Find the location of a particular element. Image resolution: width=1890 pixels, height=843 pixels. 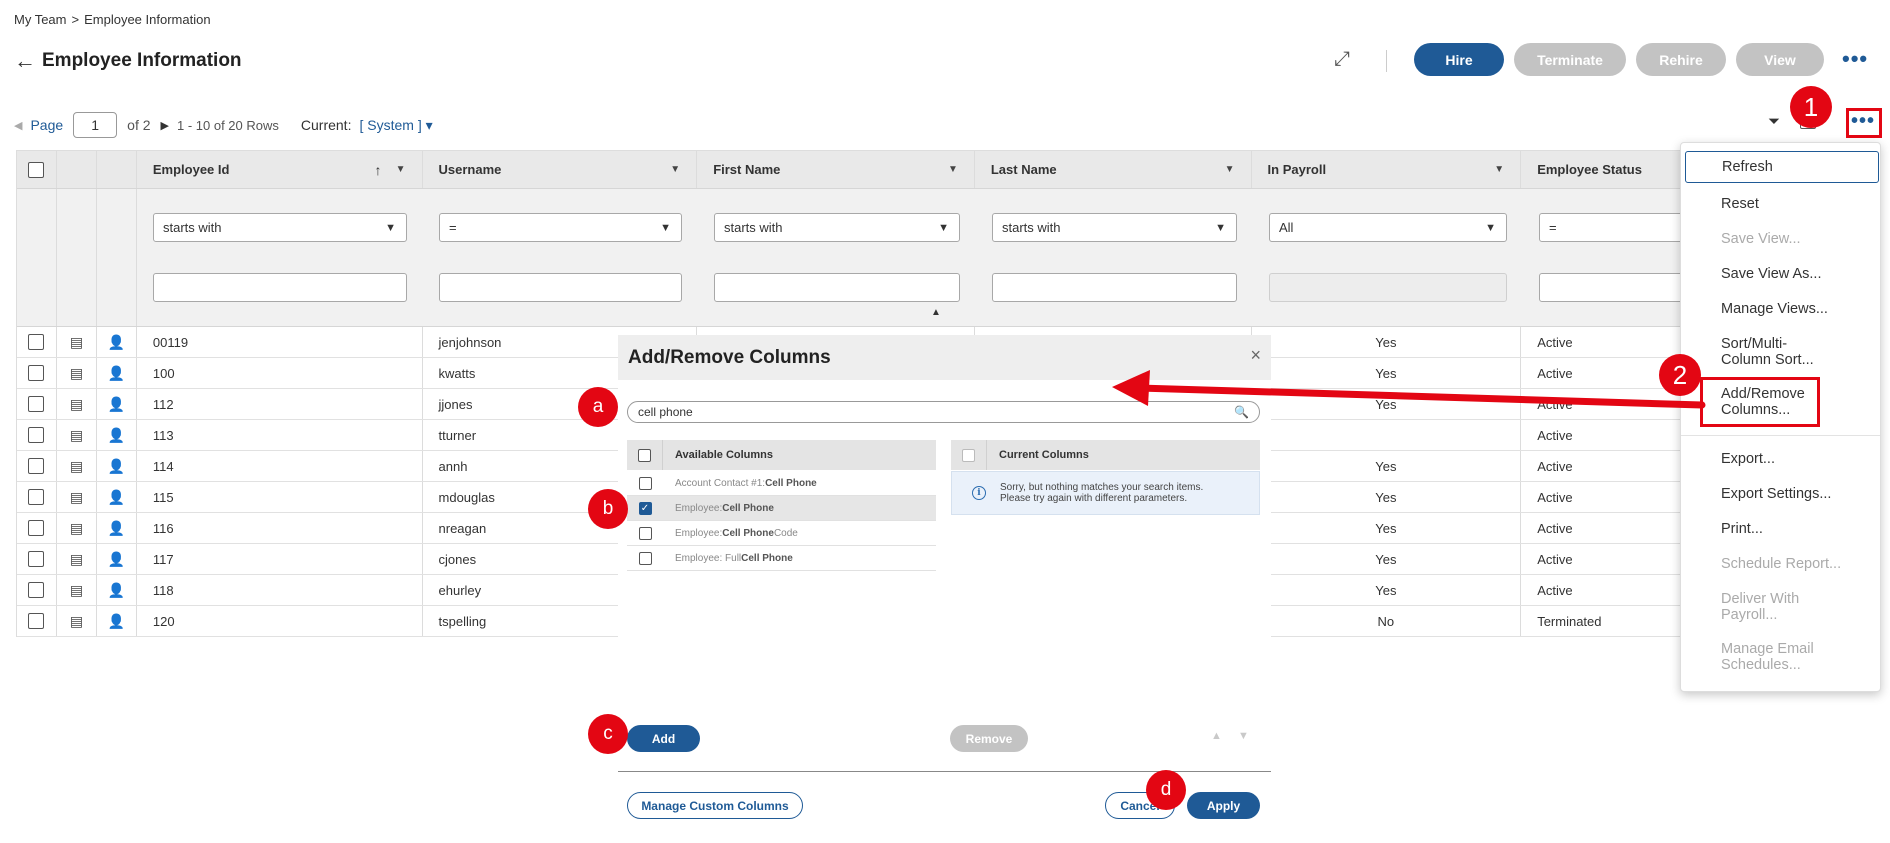

filter-input-first-name is located at coordinates (837, 287).